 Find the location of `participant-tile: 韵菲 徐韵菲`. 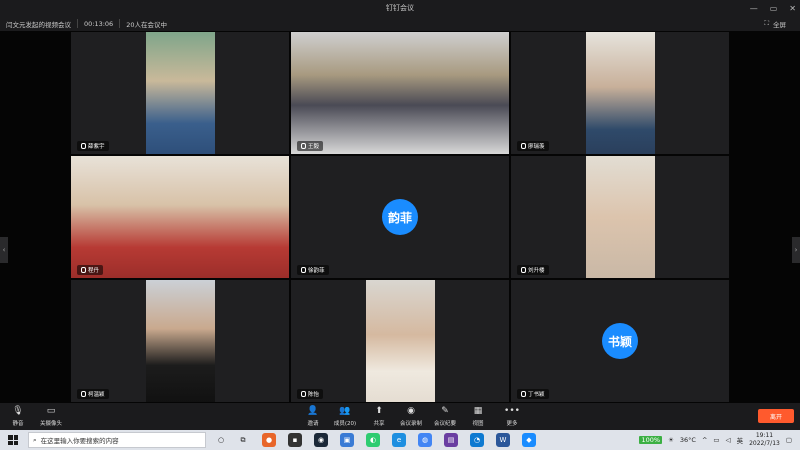

participant-tile: 韵菲 徐韵菲 is located at coordinates (400, 217).